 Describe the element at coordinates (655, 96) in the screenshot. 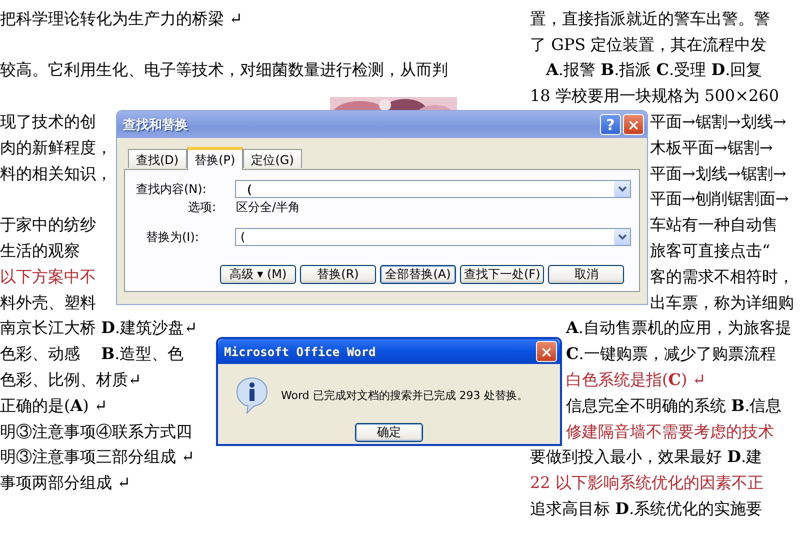

I see `document-line: 18 学校要用一块规格为 500×260` at that location.